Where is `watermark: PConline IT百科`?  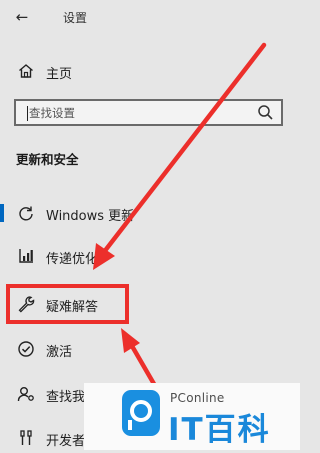 watermark: PConline IT百科 is located at coordinates (192, 416).